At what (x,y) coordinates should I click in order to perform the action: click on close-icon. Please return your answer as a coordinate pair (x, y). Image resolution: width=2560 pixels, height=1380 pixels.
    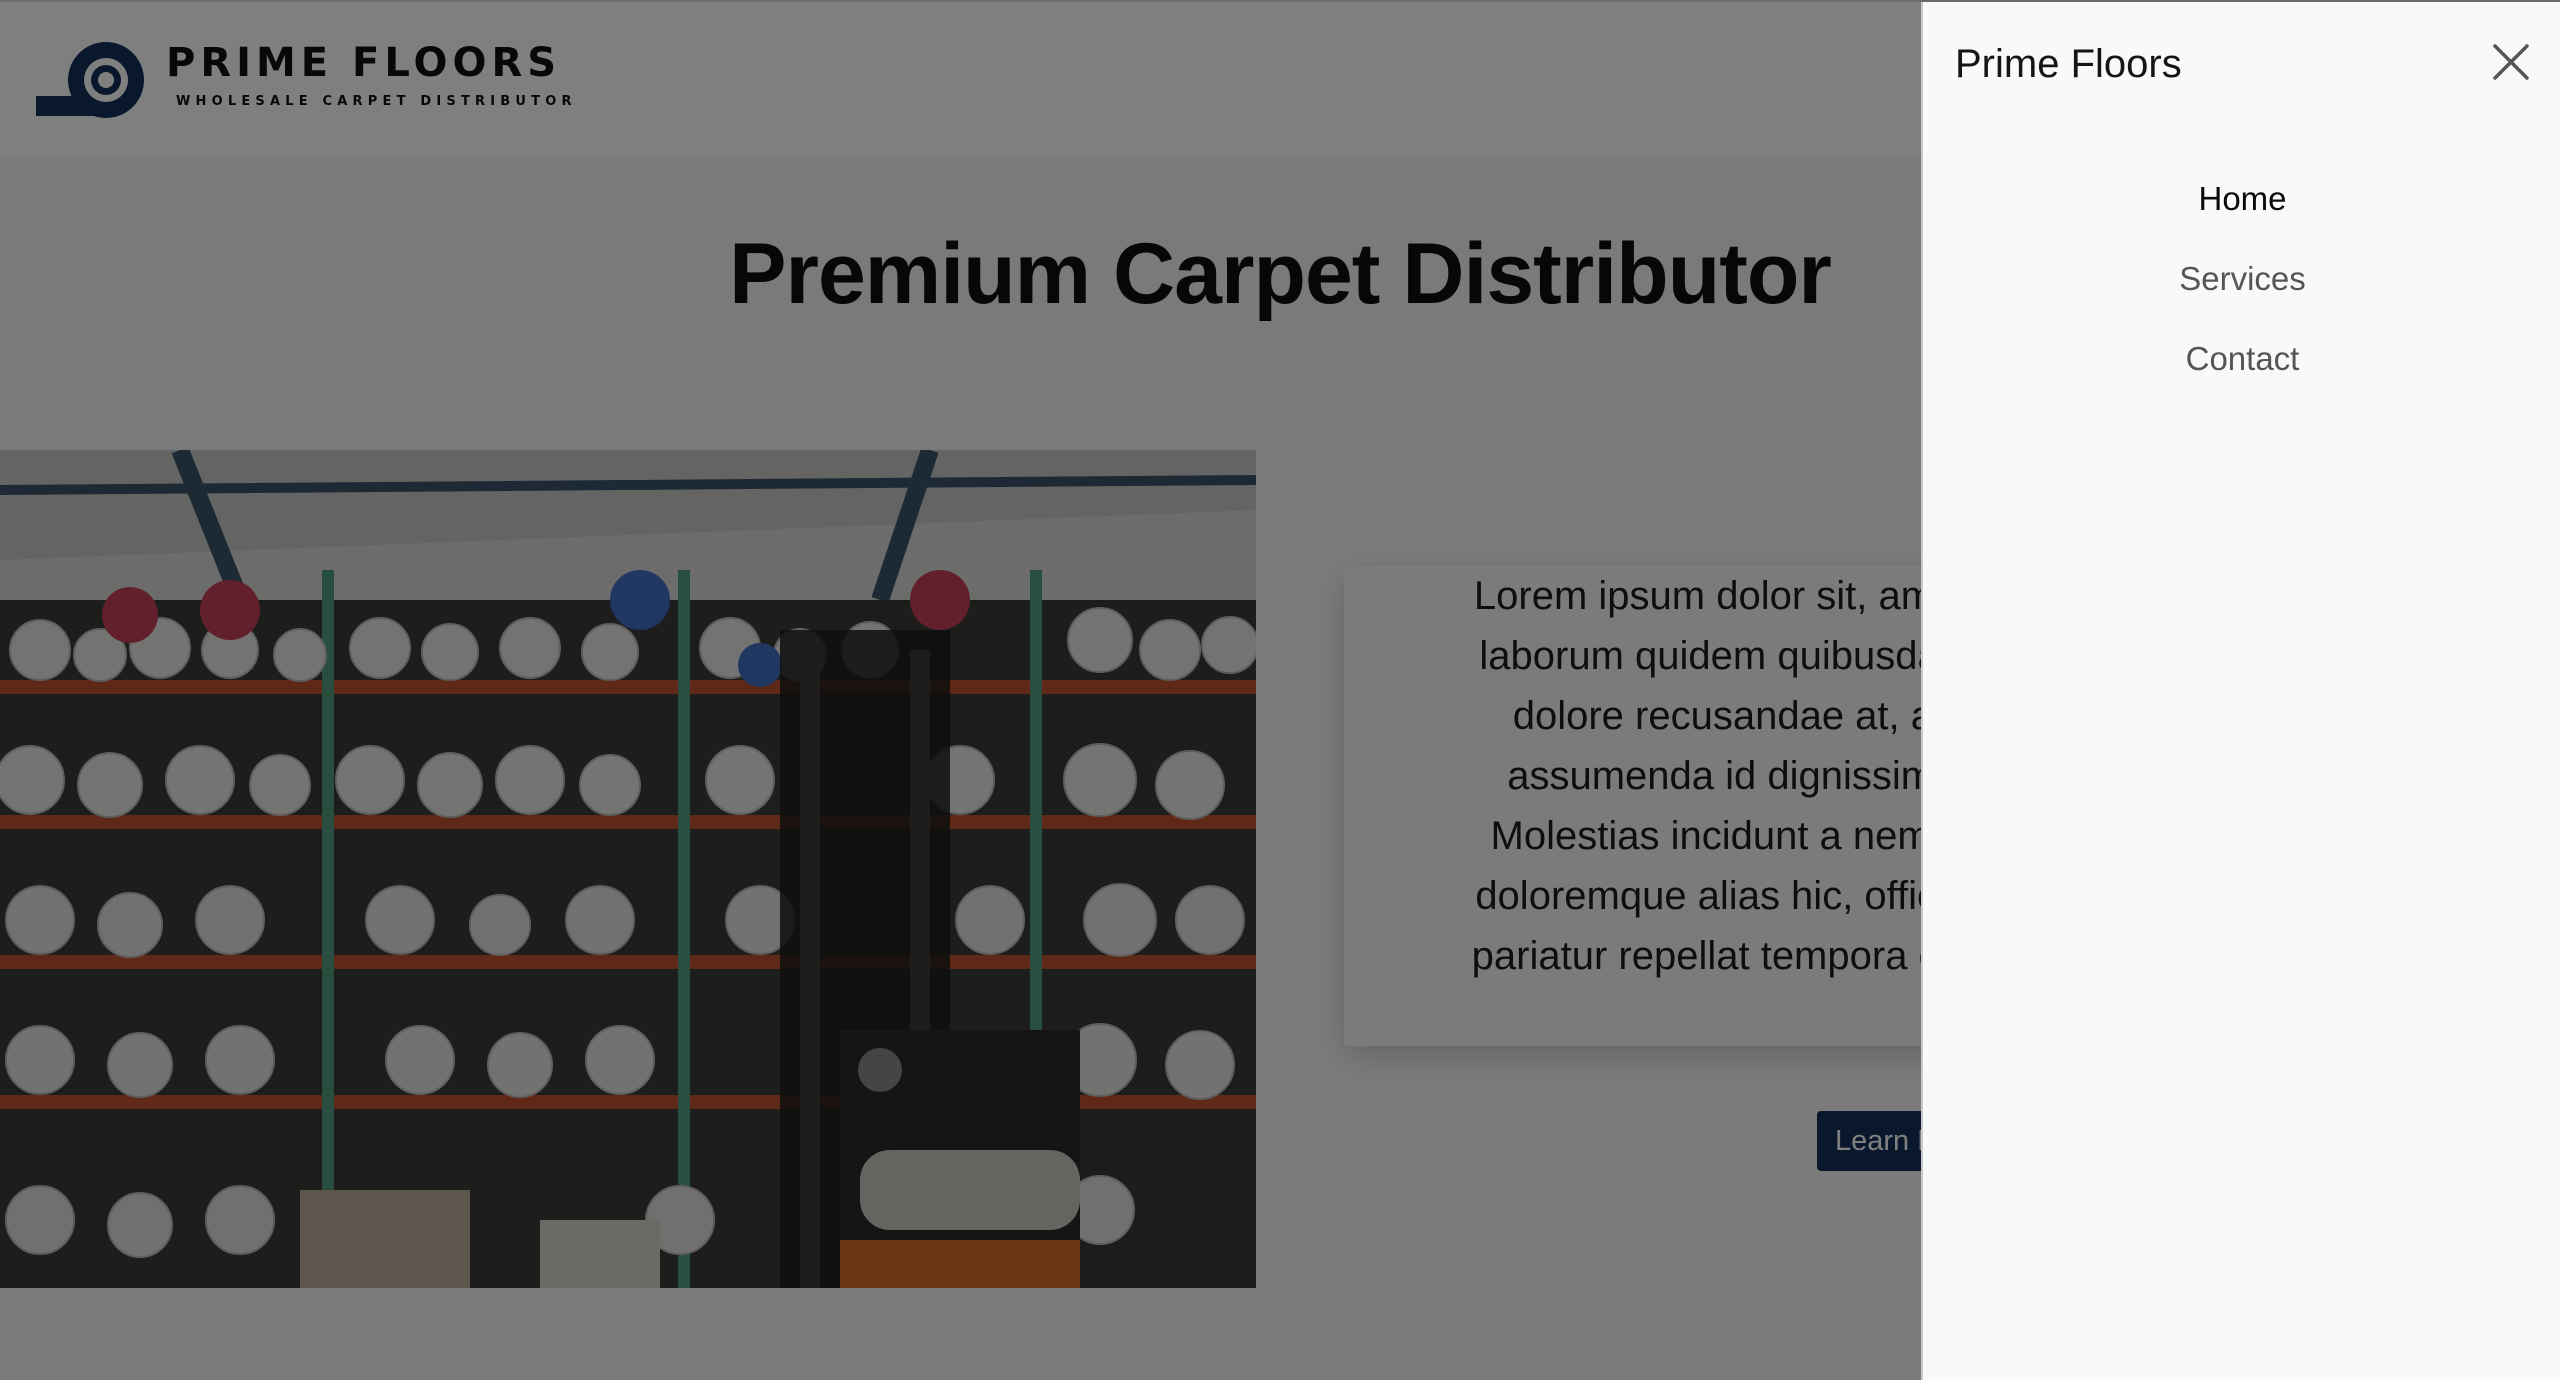
    Looking at the image, I should click on (2511, 62).